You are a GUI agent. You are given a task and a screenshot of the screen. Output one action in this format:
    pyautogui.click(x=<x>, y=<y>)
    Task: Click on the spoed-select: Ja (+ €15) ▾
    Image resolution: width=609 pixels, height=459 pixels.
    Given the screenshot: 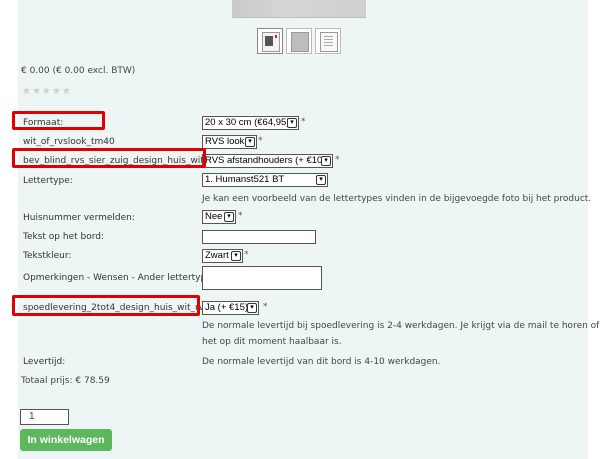 What is the action you would take?
    pyautogui.click(x=230, y=308)
    